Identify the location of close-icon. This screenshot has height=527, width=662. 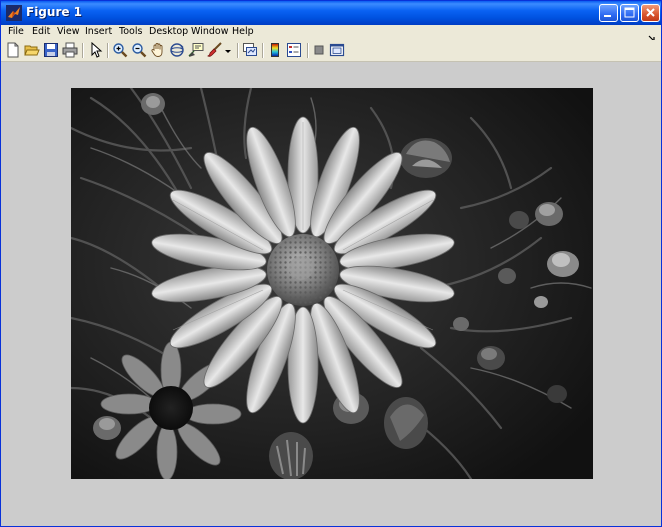
(650, 12).